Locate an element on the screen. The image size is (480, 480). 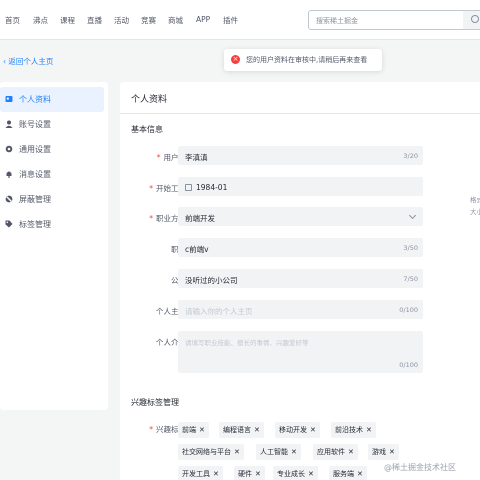
sidebar-item-tags: 标签管理 is located at coordinates (52, 224).